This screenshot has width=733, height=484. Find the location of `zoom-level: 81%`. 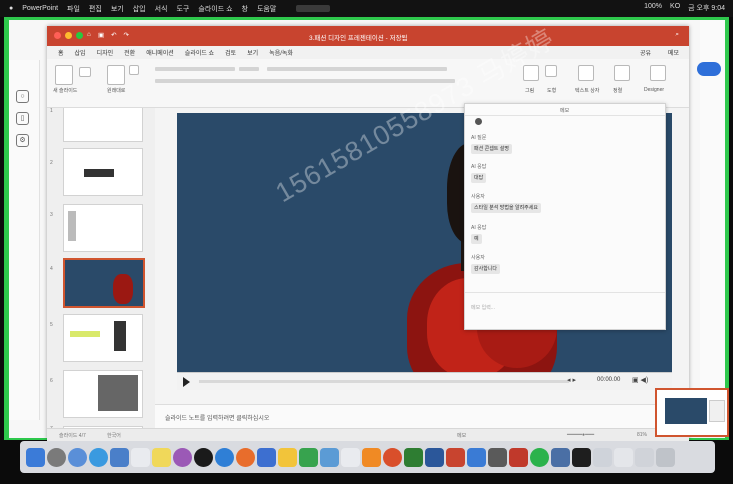

zoom-level: 81% is located at coordinates (642, 435).